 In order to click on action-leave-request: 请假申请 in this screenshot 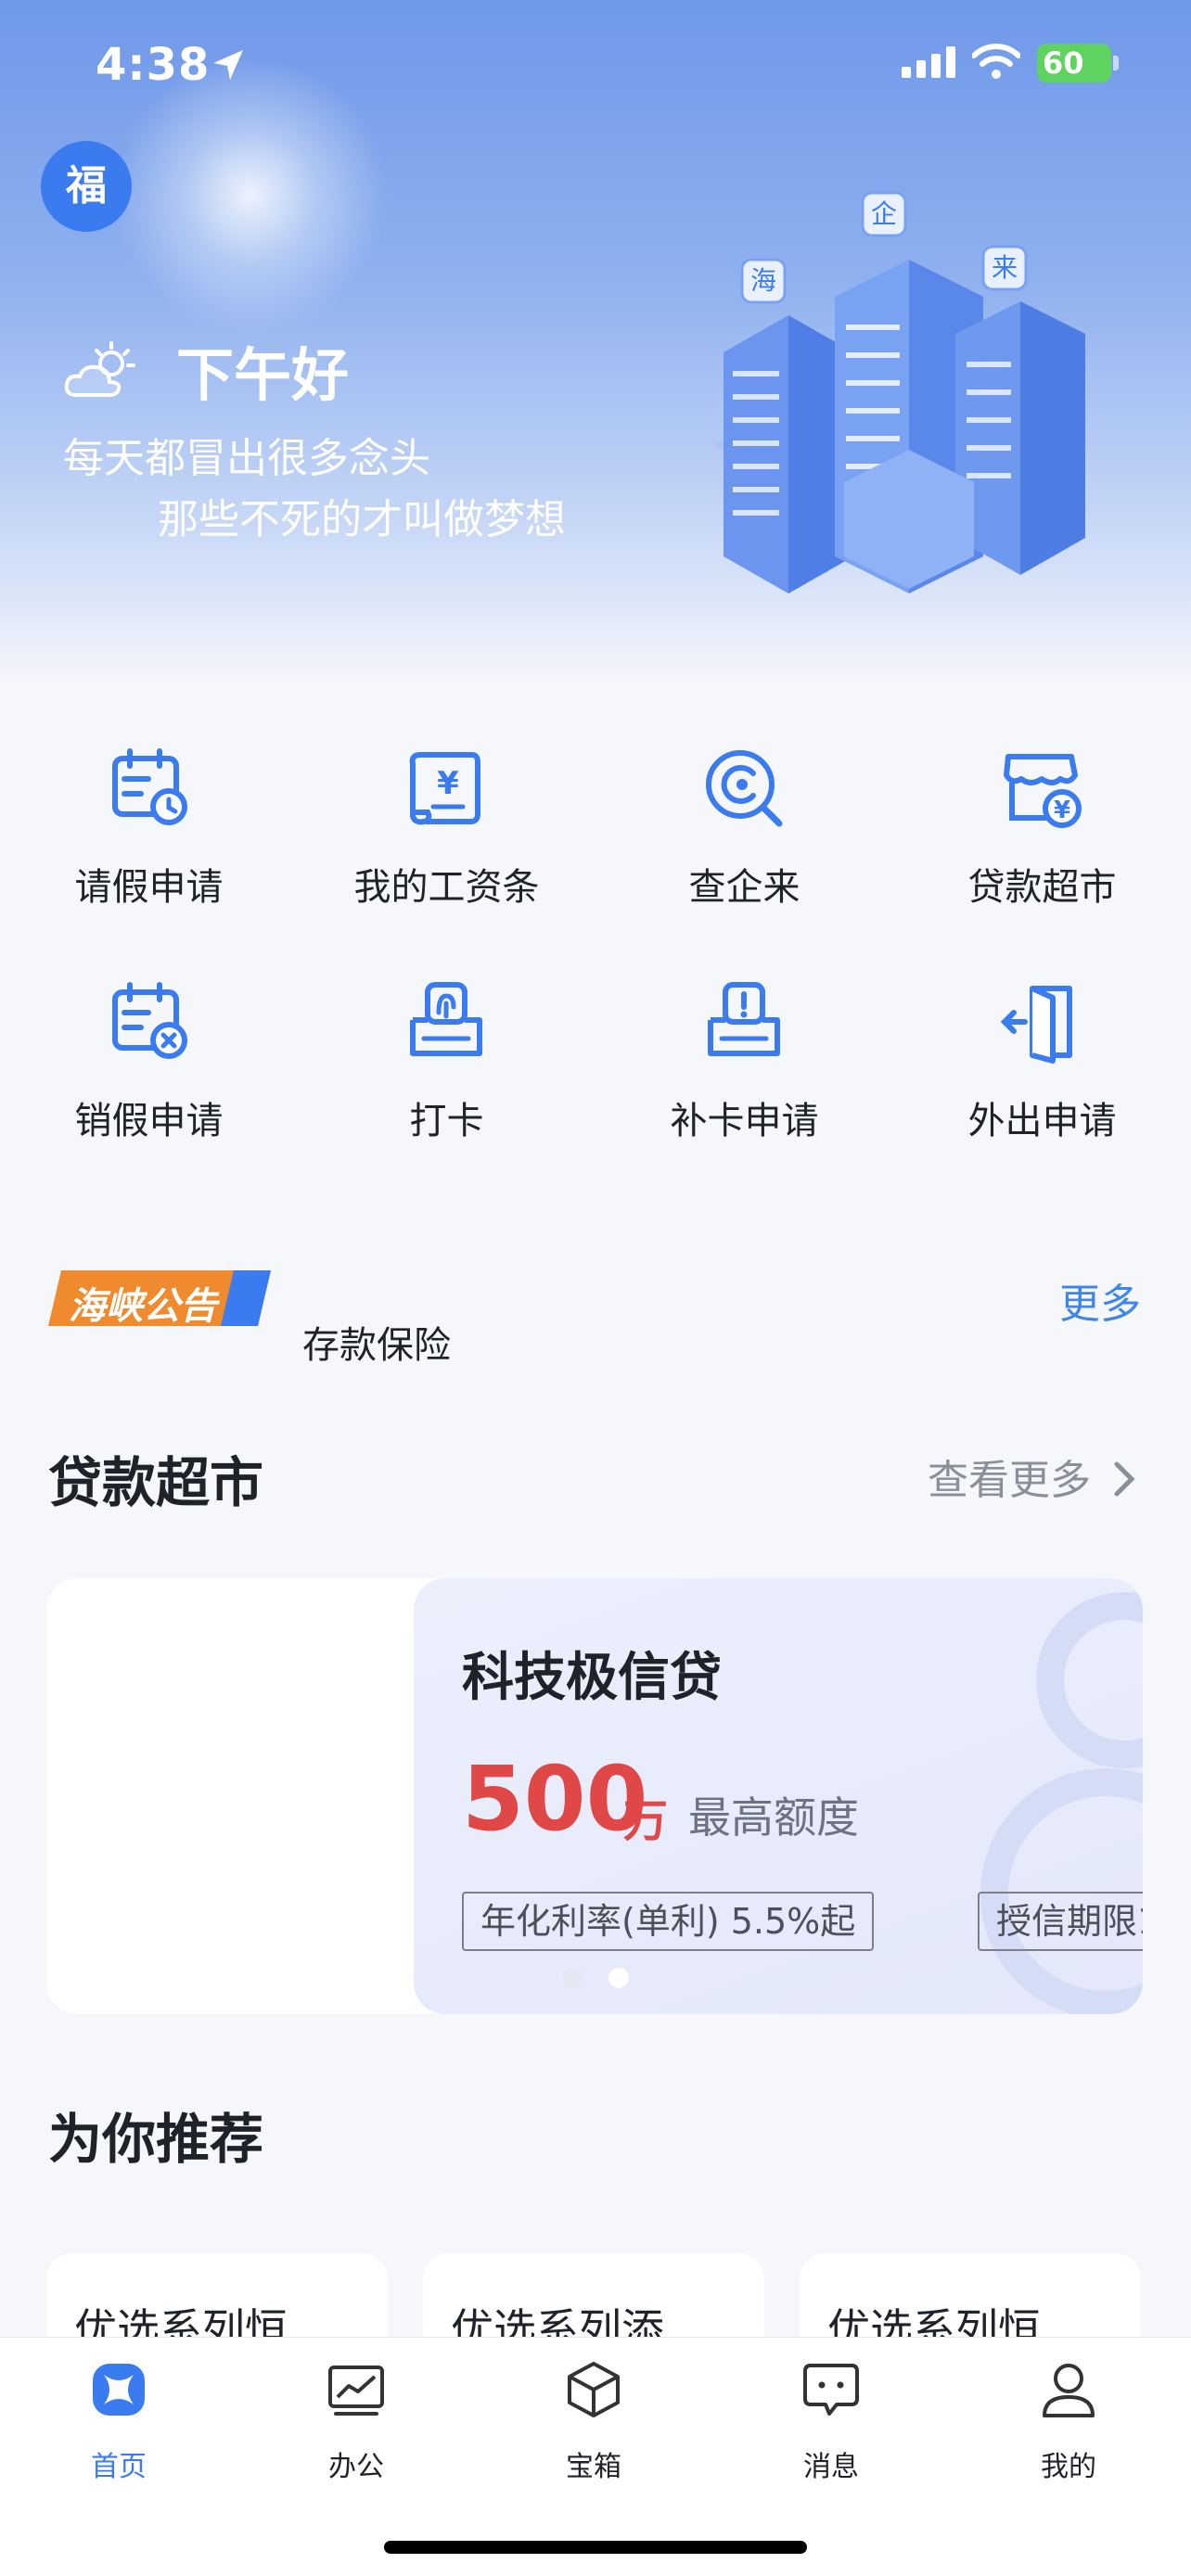, I will do `click(149, 834)`.